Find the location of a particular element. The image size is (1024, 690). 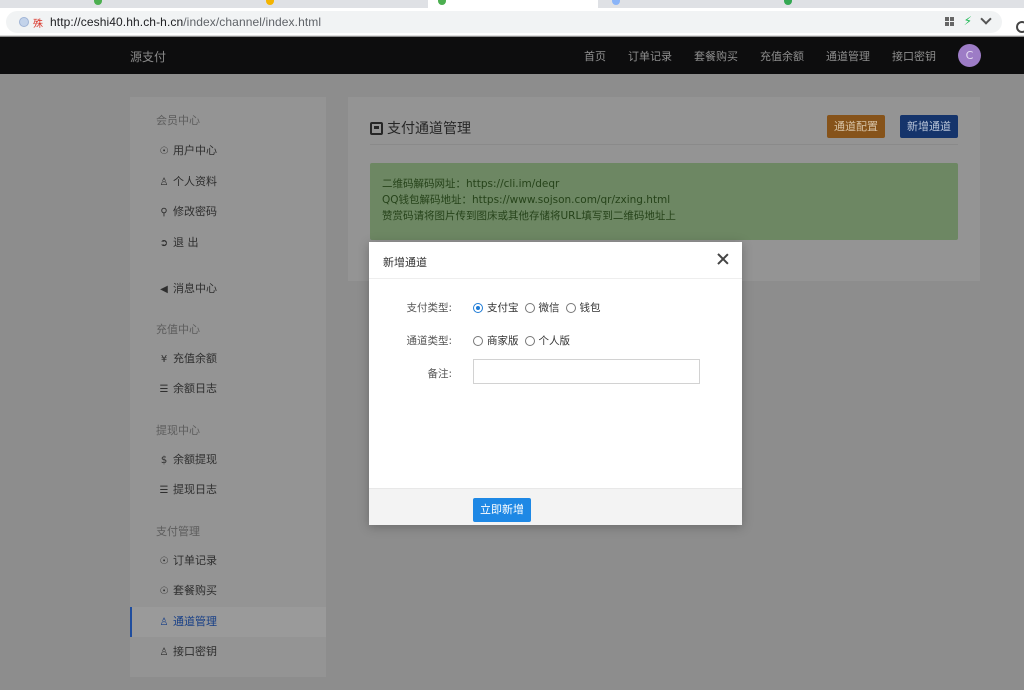

radio-checked-icon is located at coordinates (478, 307).